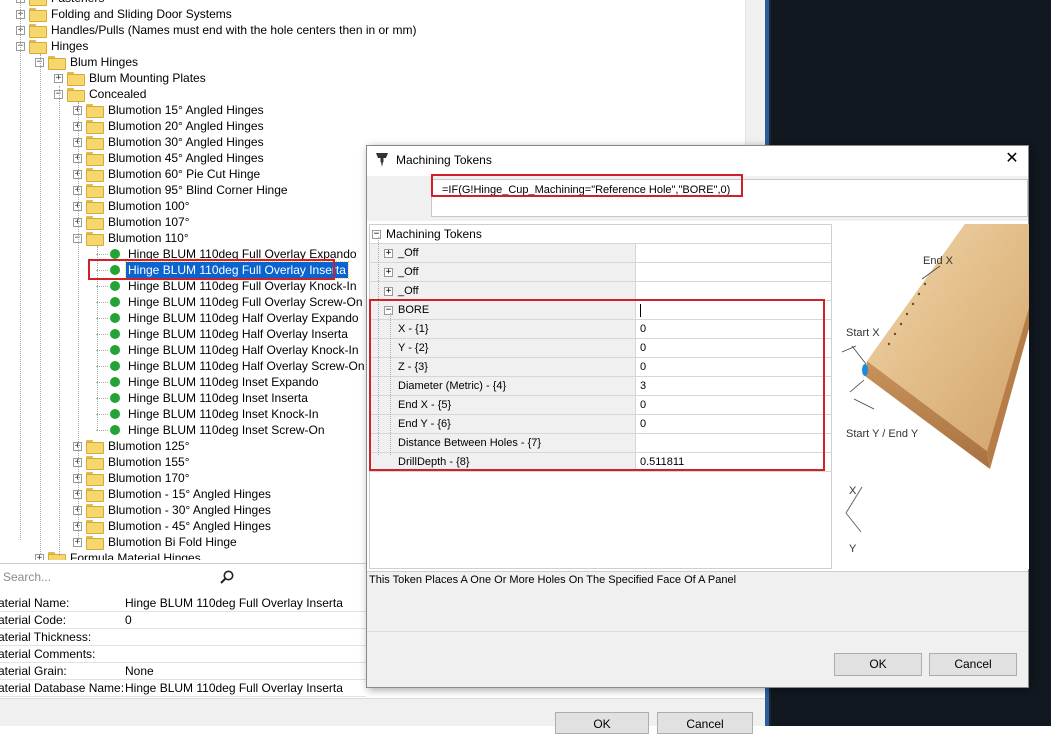  I want to click on grid-name-cell: − BORE, so click(503, 310).